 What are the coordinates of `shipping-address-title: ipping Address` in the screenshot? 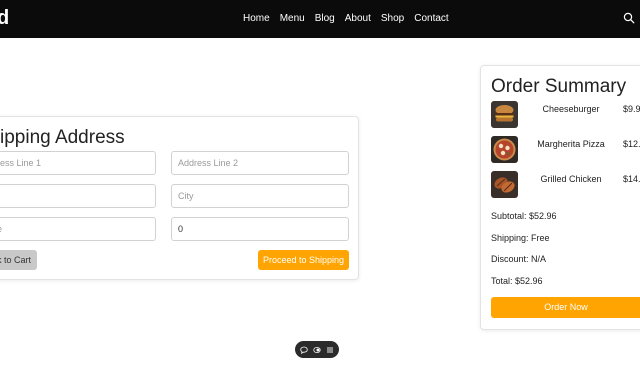 It's located at (62, 137).